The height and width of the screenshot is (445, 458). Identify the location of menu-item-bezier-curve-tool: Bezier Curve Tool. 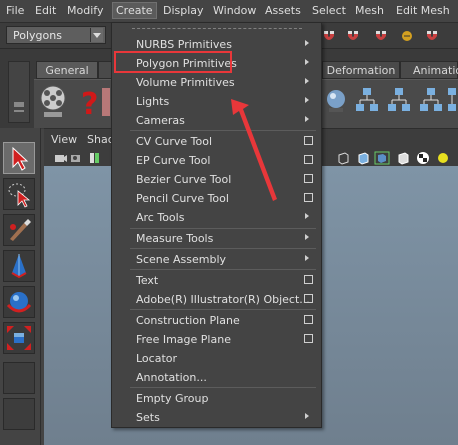
(216, 179).